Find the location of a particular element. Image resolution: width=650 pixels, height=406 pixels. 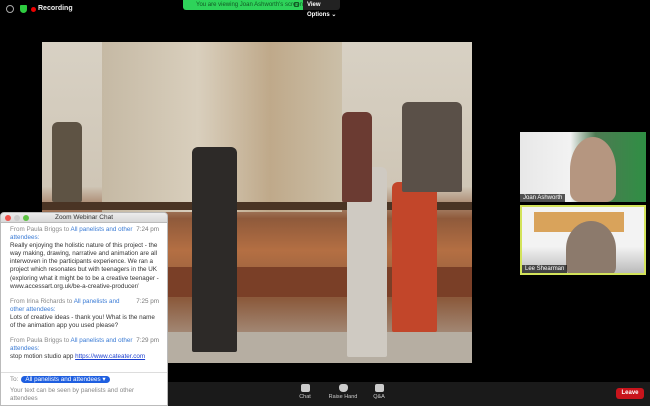

message-time: 7:24 pm is located at coordinates (147, 229).